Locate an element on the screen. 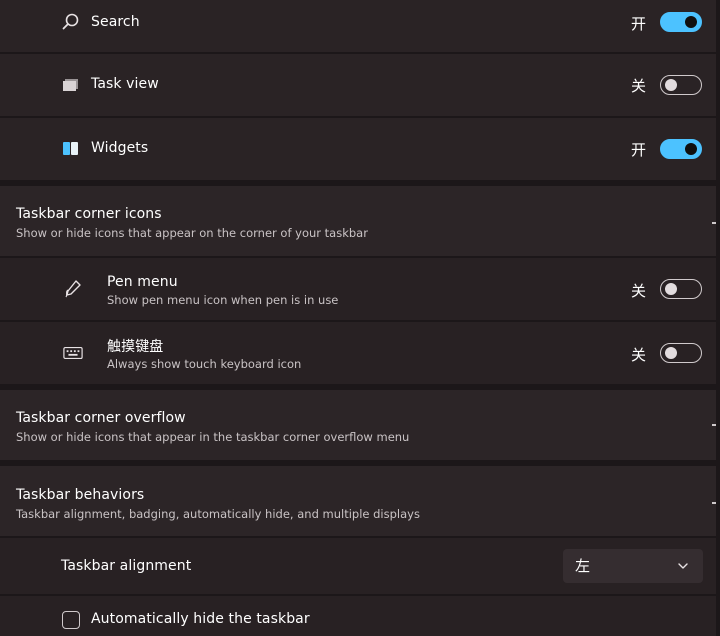  widgets-icon is located at coordinates (70, 148).